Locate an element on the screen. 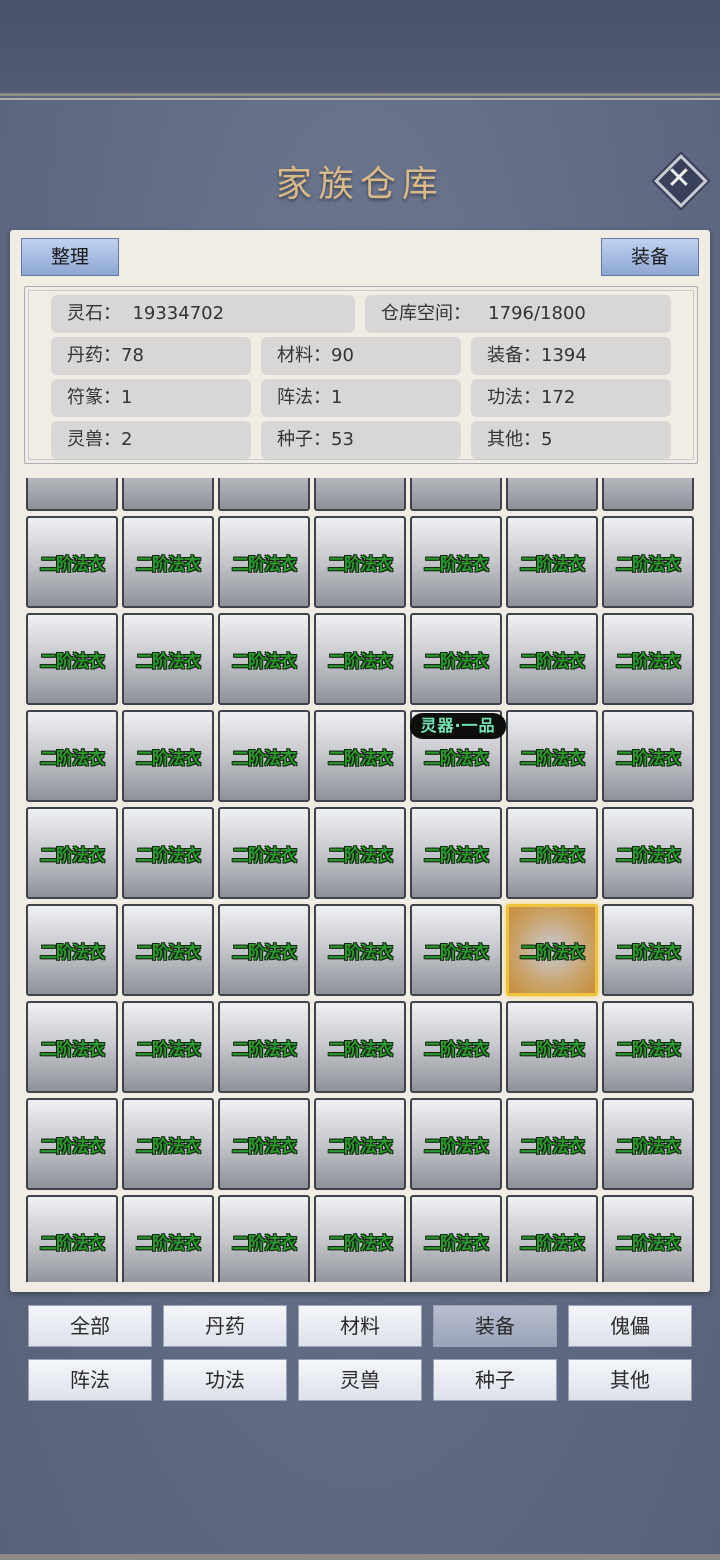 The height and width of the screenshot is (1560, 720). filter-button: 装备 is located at coordinates (495, 1326).